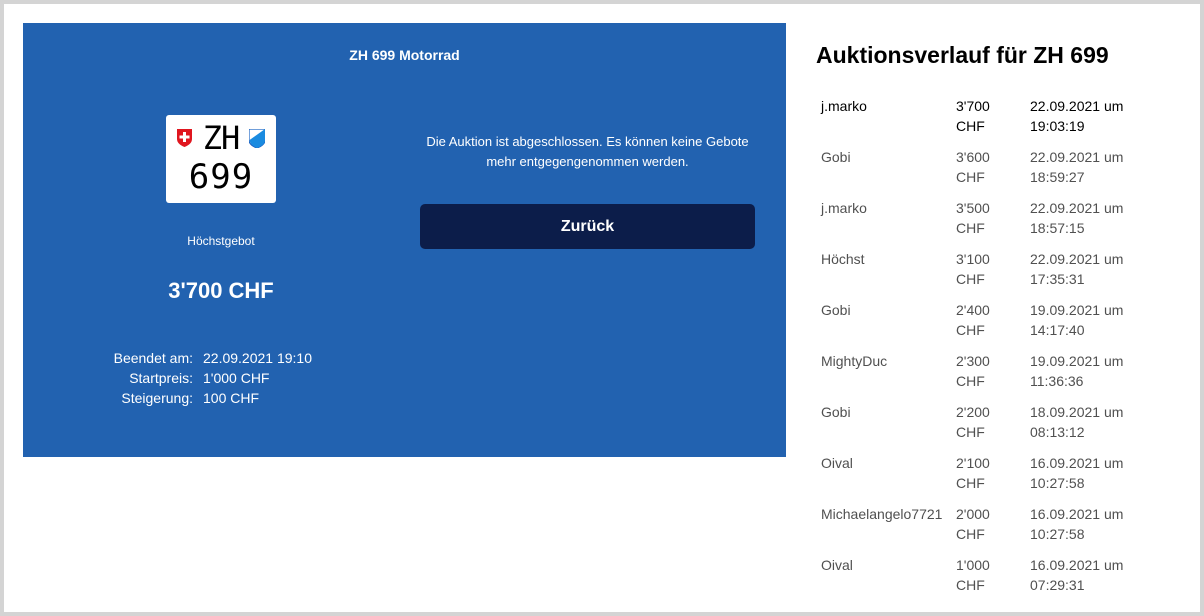 This screenshot has width=1204, height=616. Describe the element at coordinates (157, 398) in the screenshot. I see `detail-label: Steigerung:` at that location.